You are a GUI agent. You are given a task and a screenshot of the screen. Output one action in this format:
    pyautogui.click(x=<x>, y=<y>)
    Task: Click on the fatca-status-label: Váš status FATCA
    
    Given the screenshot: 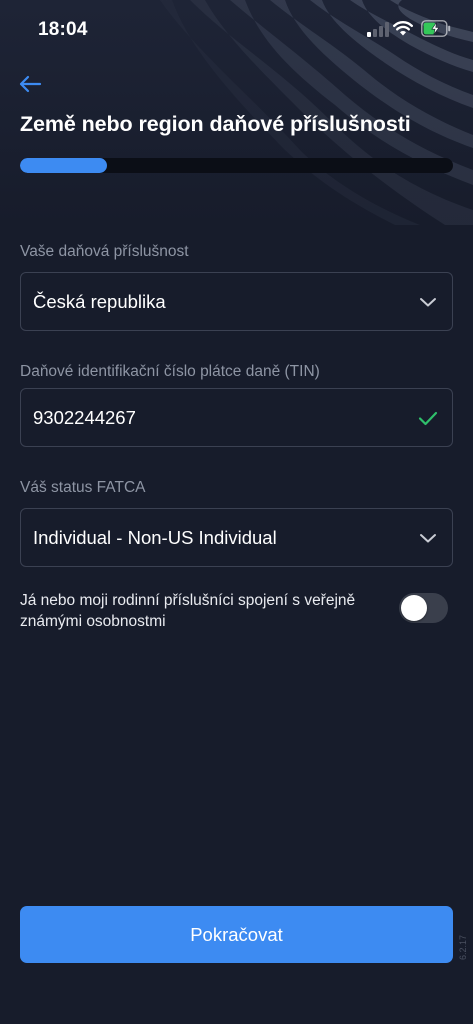 What is the action you would take?
    pyautogui.click(x=83, y=487)
    